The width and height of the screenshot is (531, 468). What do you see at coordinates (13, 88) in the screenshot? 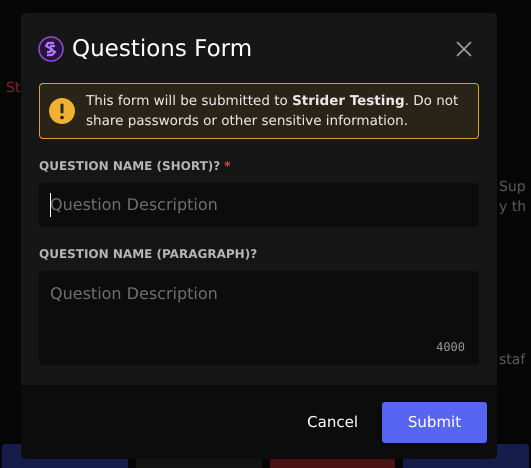
I see `background-text: St` at bounding box center [13, 88].